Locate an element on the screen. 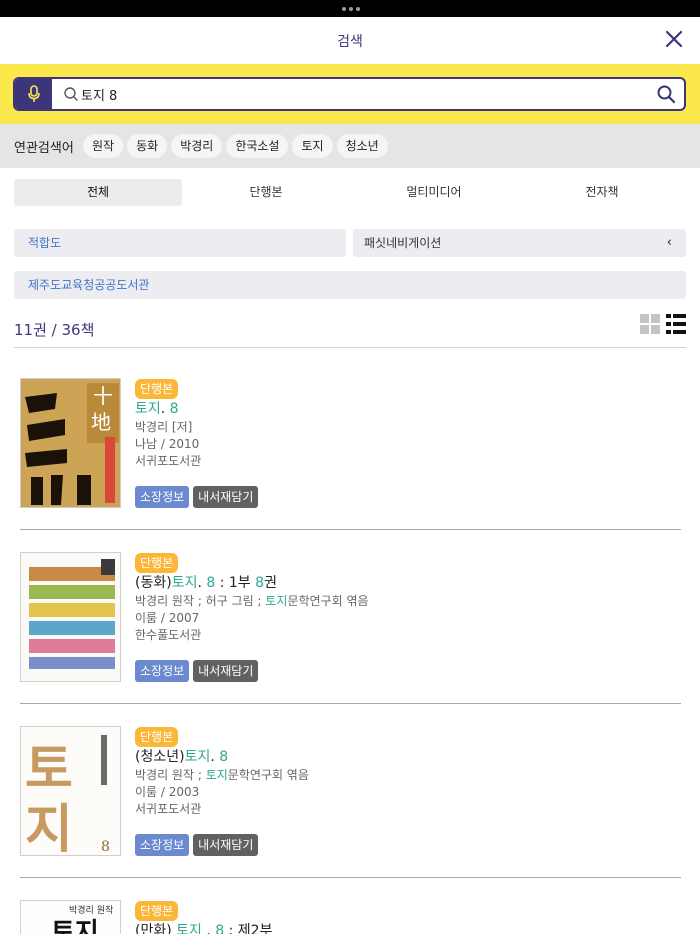 The height and width of the screenshot is (934, 700). meta-text: 박경리 원작 ; is located at coordinates (170, 775).